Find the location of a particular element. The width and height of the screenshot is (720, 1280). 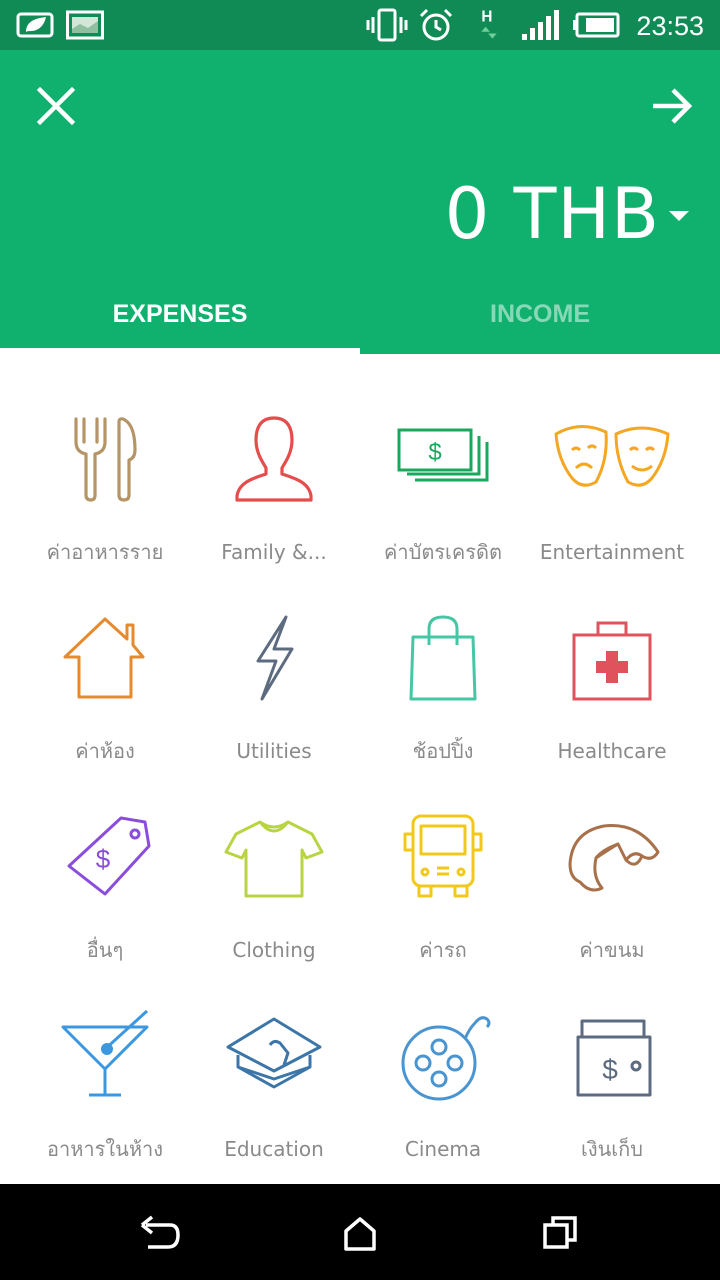

home-button is located at coordinates (360, 1233).